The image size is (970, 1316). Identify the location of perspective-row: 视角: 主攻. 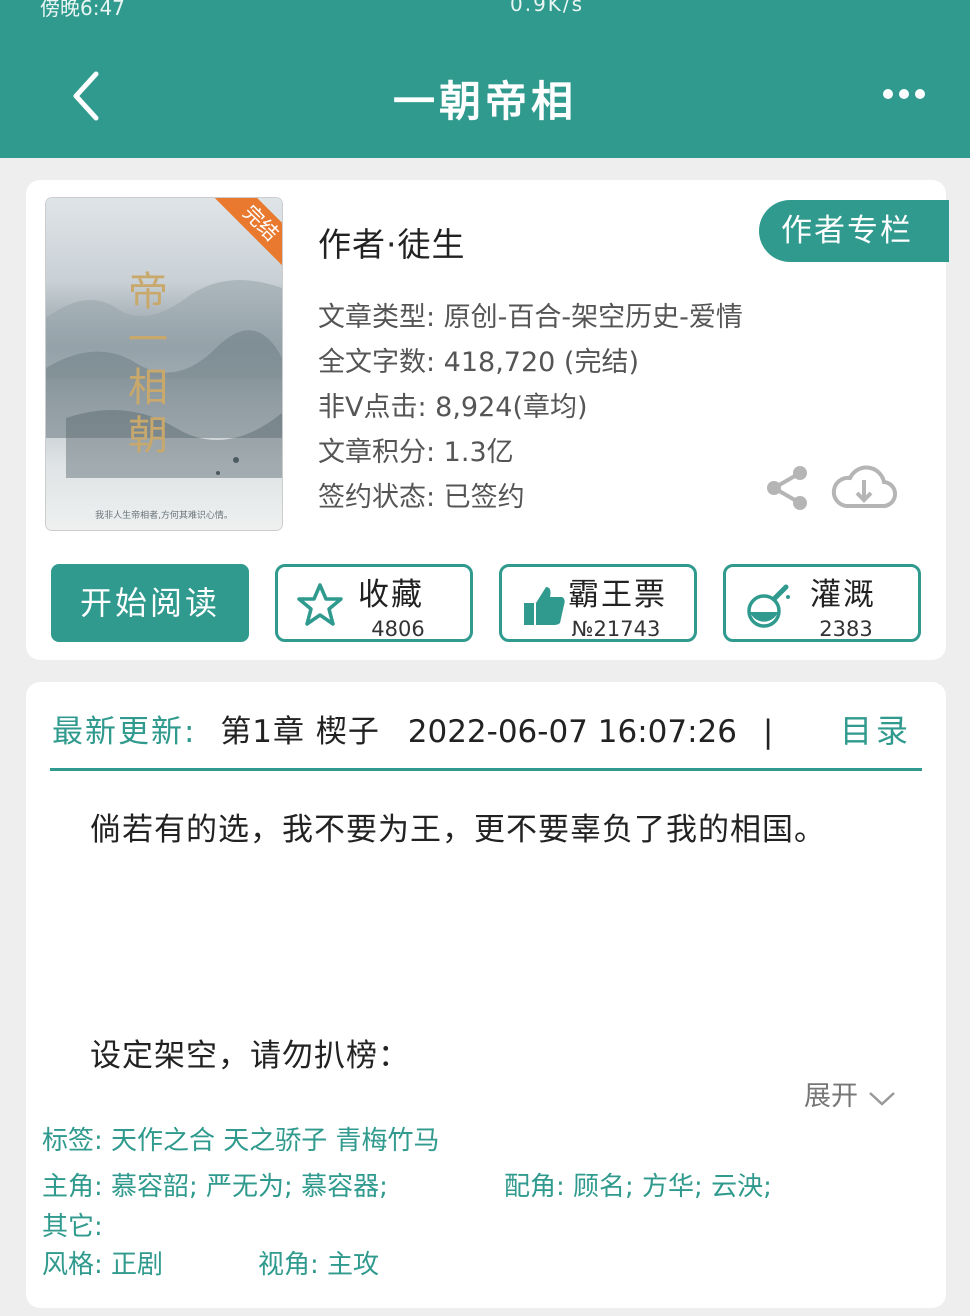
(319, 1265).